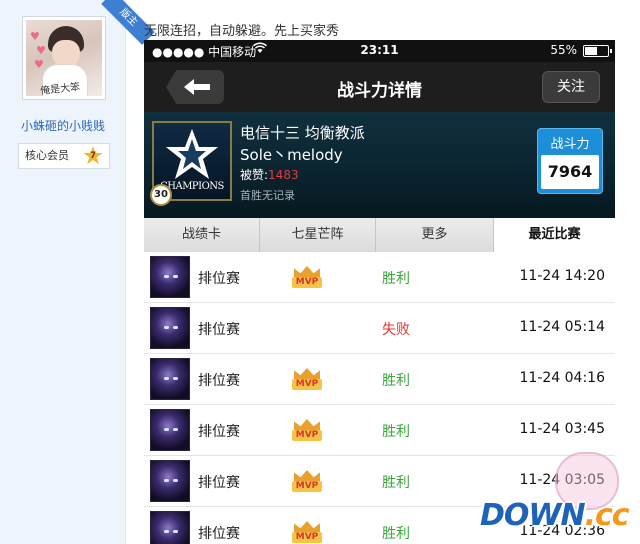 The height and width of the screenshot is (544, 640). What do you see at coordinates (379, 379) in the screenshot?
I see `match-row: 排位赛 MVP 胜利 11-24 04:16` at bounding box center [379, 379].